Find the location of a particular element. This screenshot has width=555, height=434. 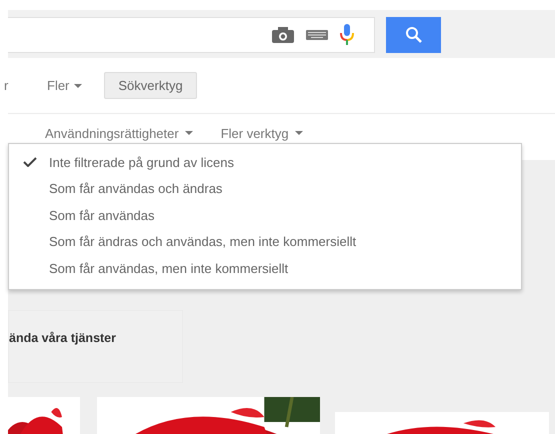

camera-icon is located at coordinates (283, 34).